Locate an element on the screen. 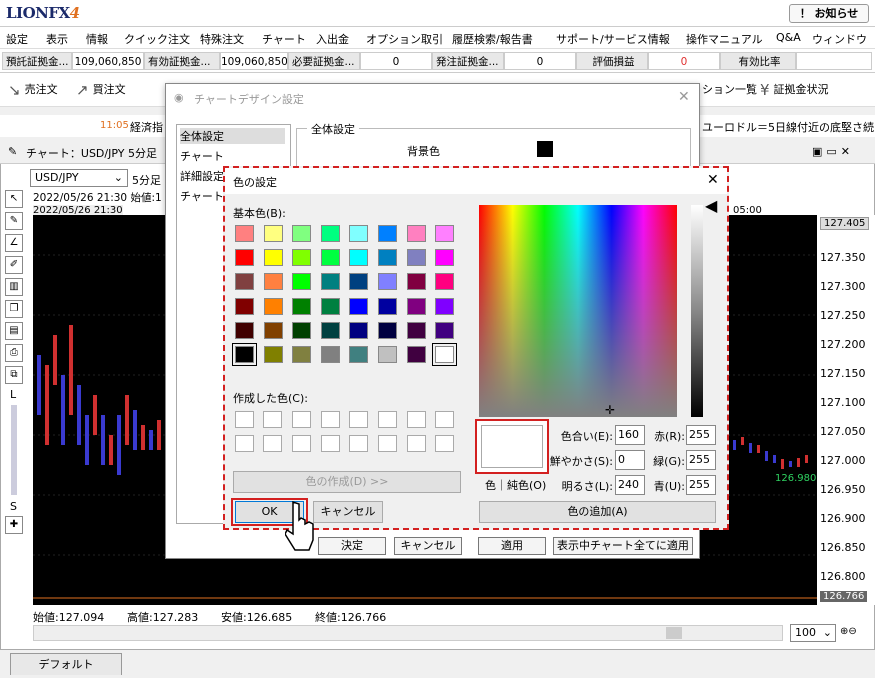 This screenshot has height=678, width=875. chart-scrollbar is located at coordinates (408, 633).